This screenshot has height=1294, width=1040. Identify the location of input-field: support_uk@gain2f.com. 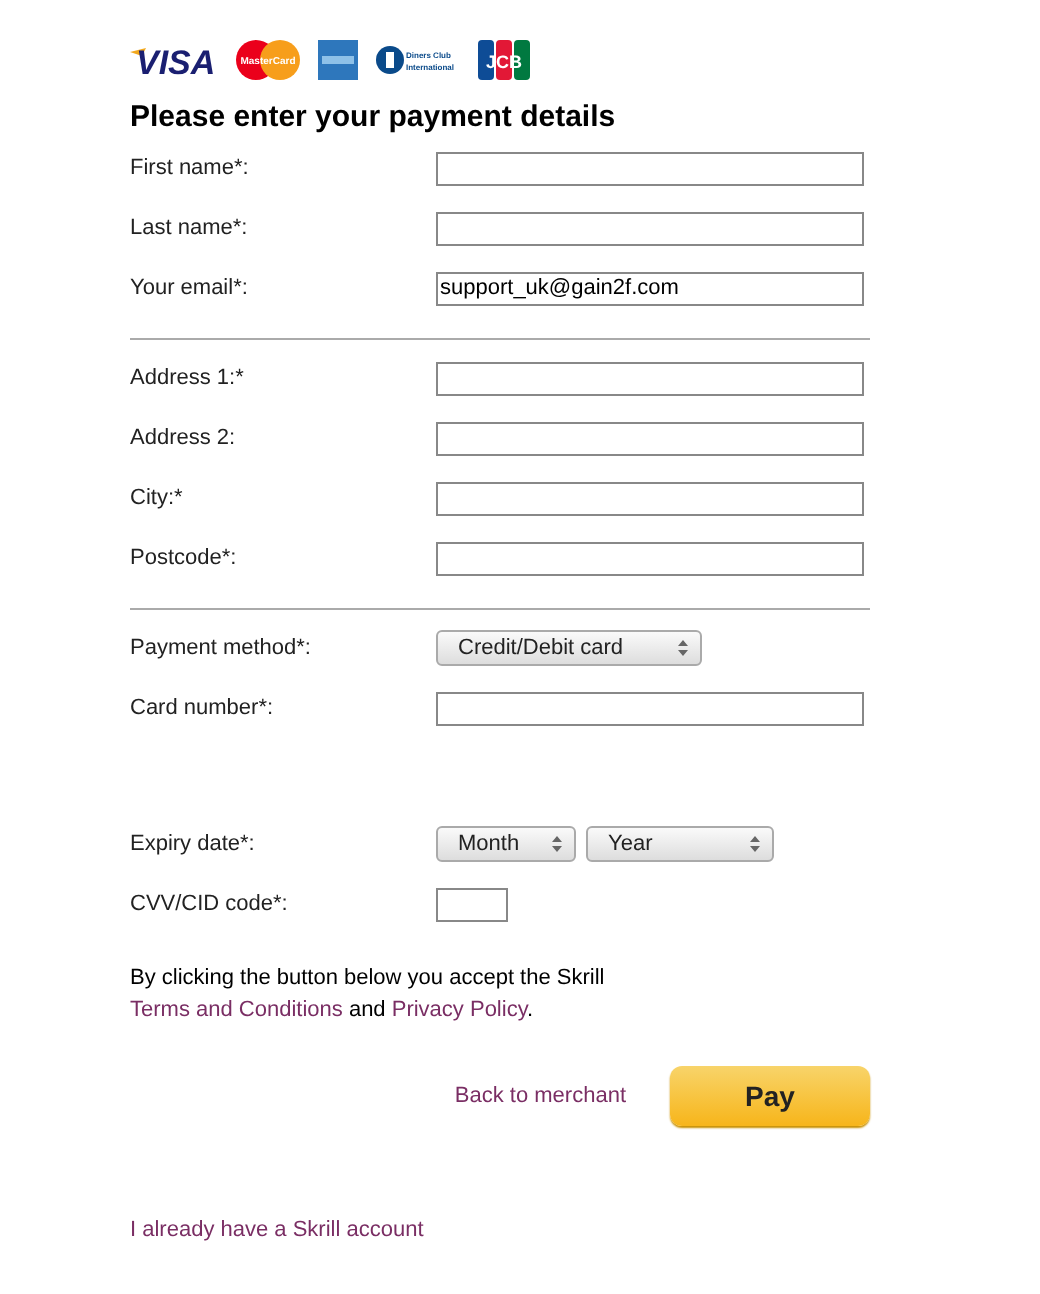
(650, 288).